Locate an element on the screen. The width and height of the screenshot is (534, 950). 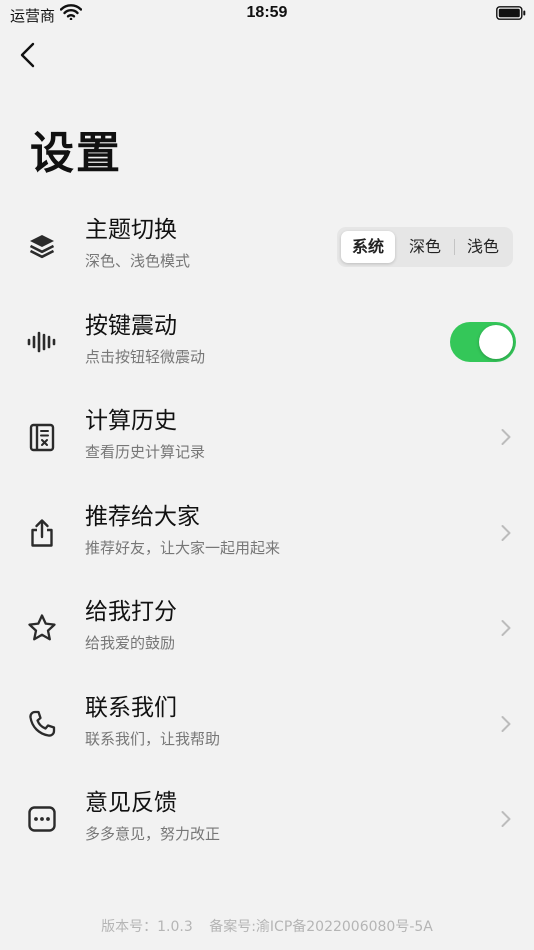
icp-label: 备案号:渝ICP备2022006080号-5A is located at coordinates (321, 927).